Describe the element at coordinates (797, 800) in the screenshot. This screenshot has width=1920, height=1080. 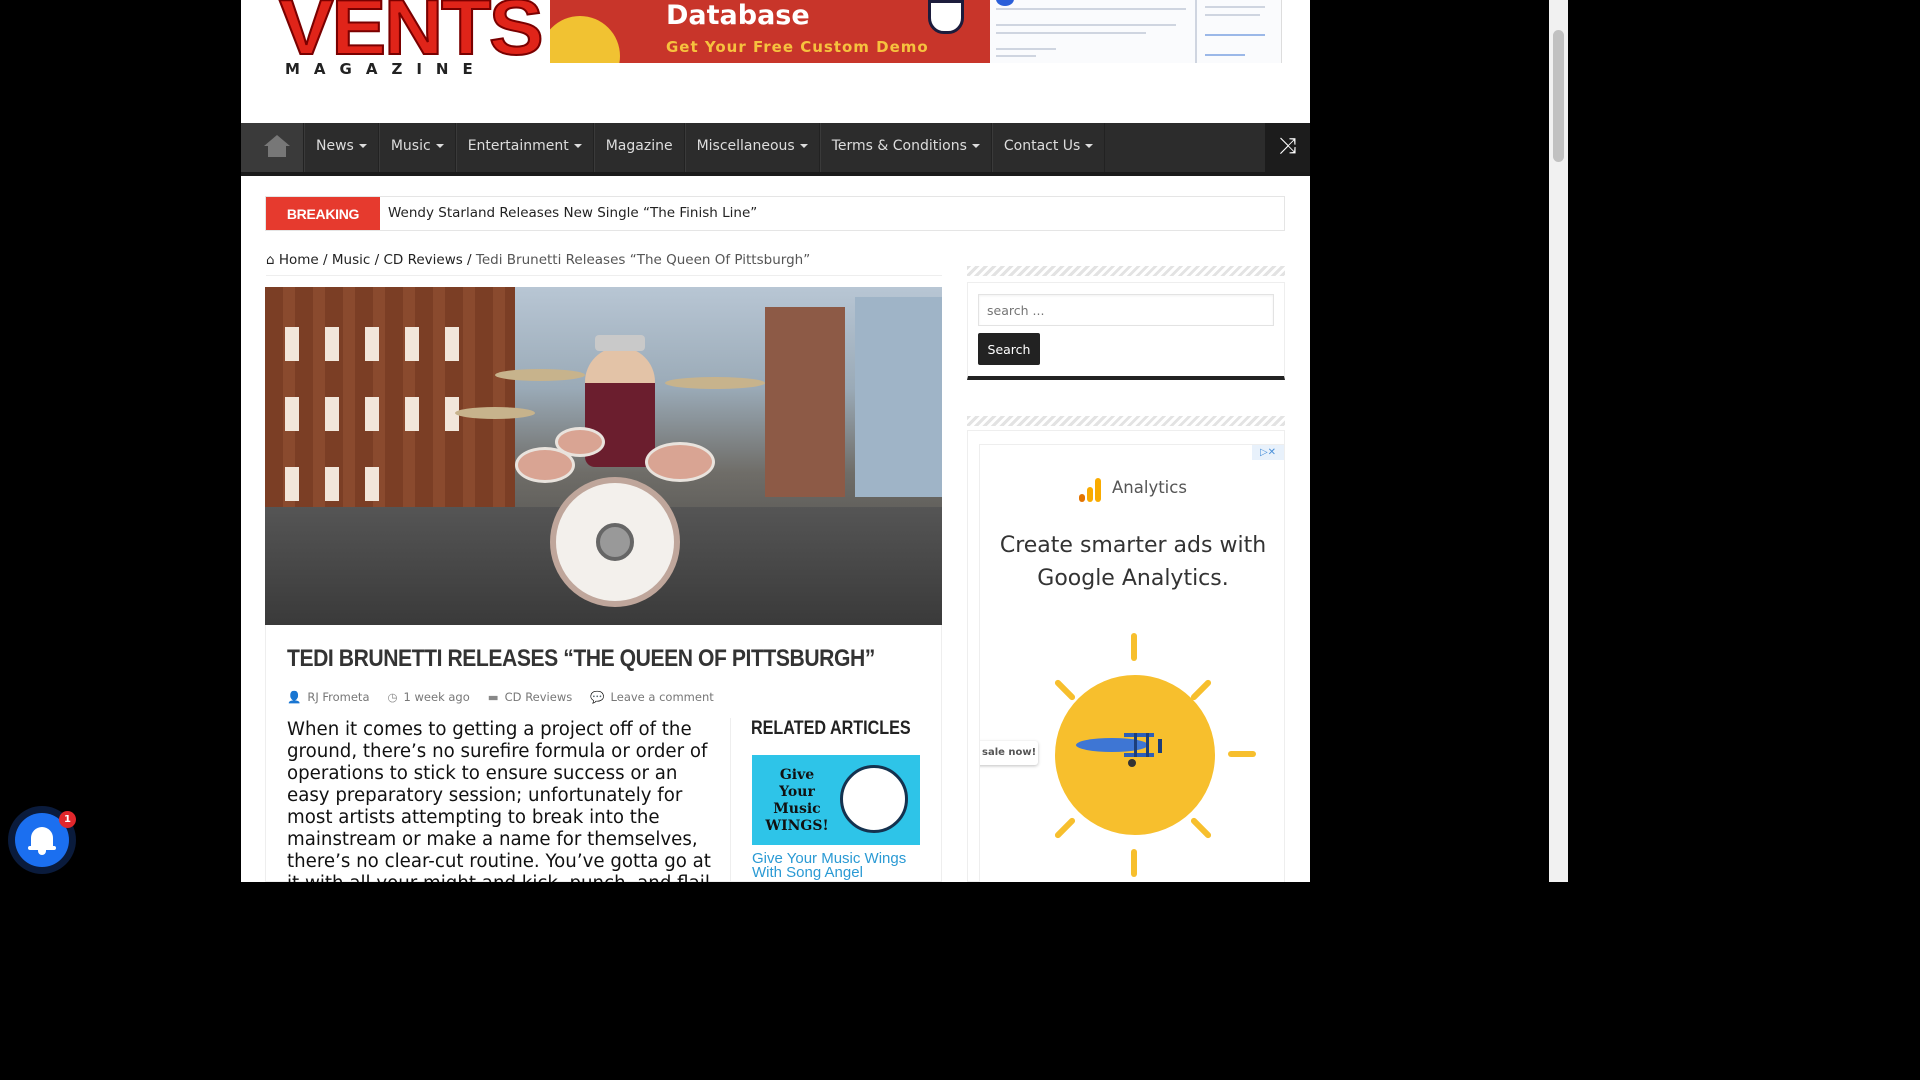
I see `related-thumb-text: Give Your Music WINGS!` at that location.